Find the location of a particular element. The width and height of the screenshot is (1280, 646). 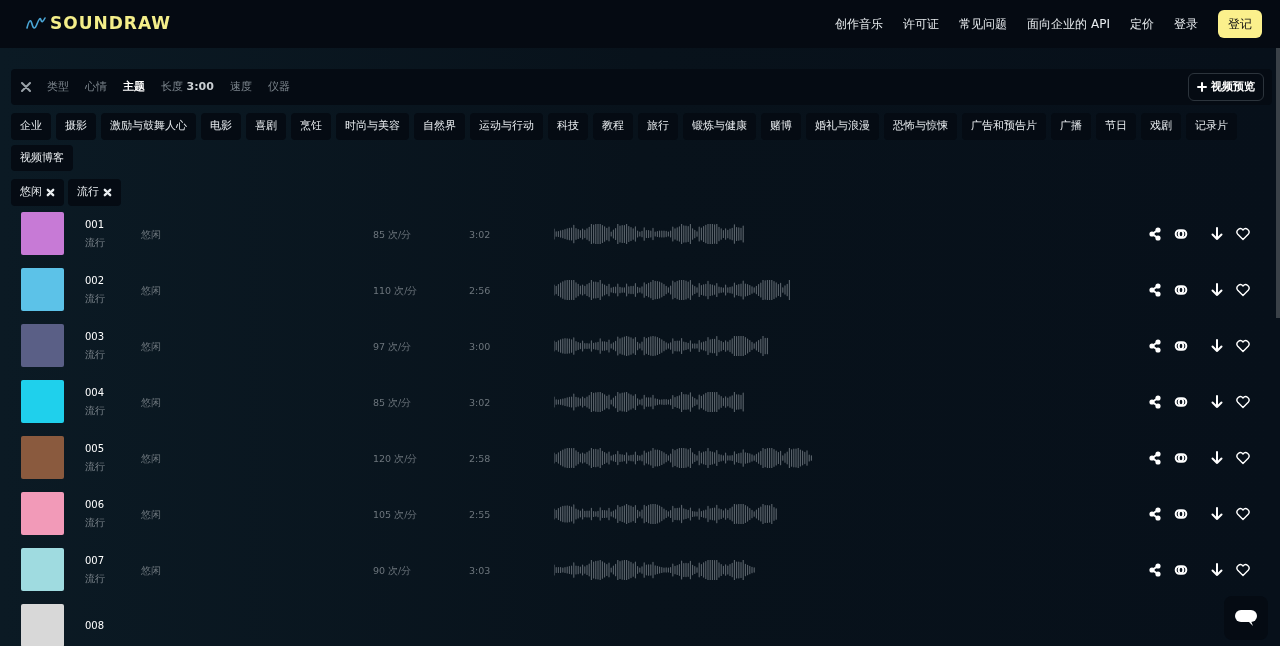

category-chip: 科技 is located at coordinates (568, 126).